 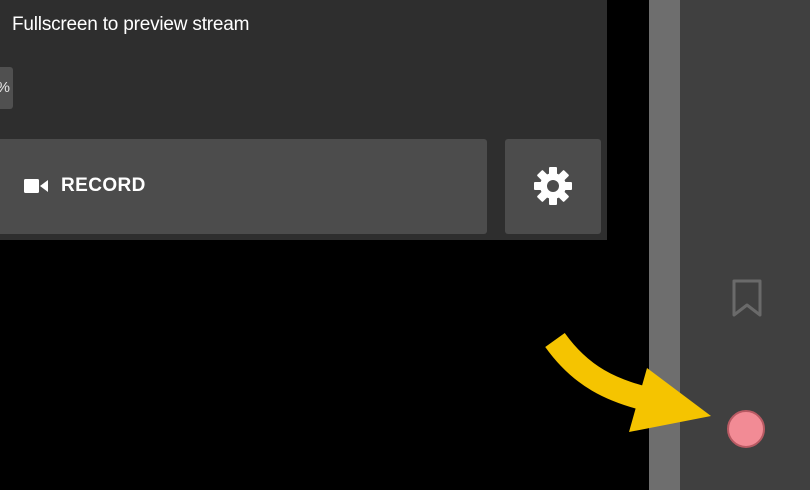 I want to click on record-button: RECORD, so click(x=243, y=186).